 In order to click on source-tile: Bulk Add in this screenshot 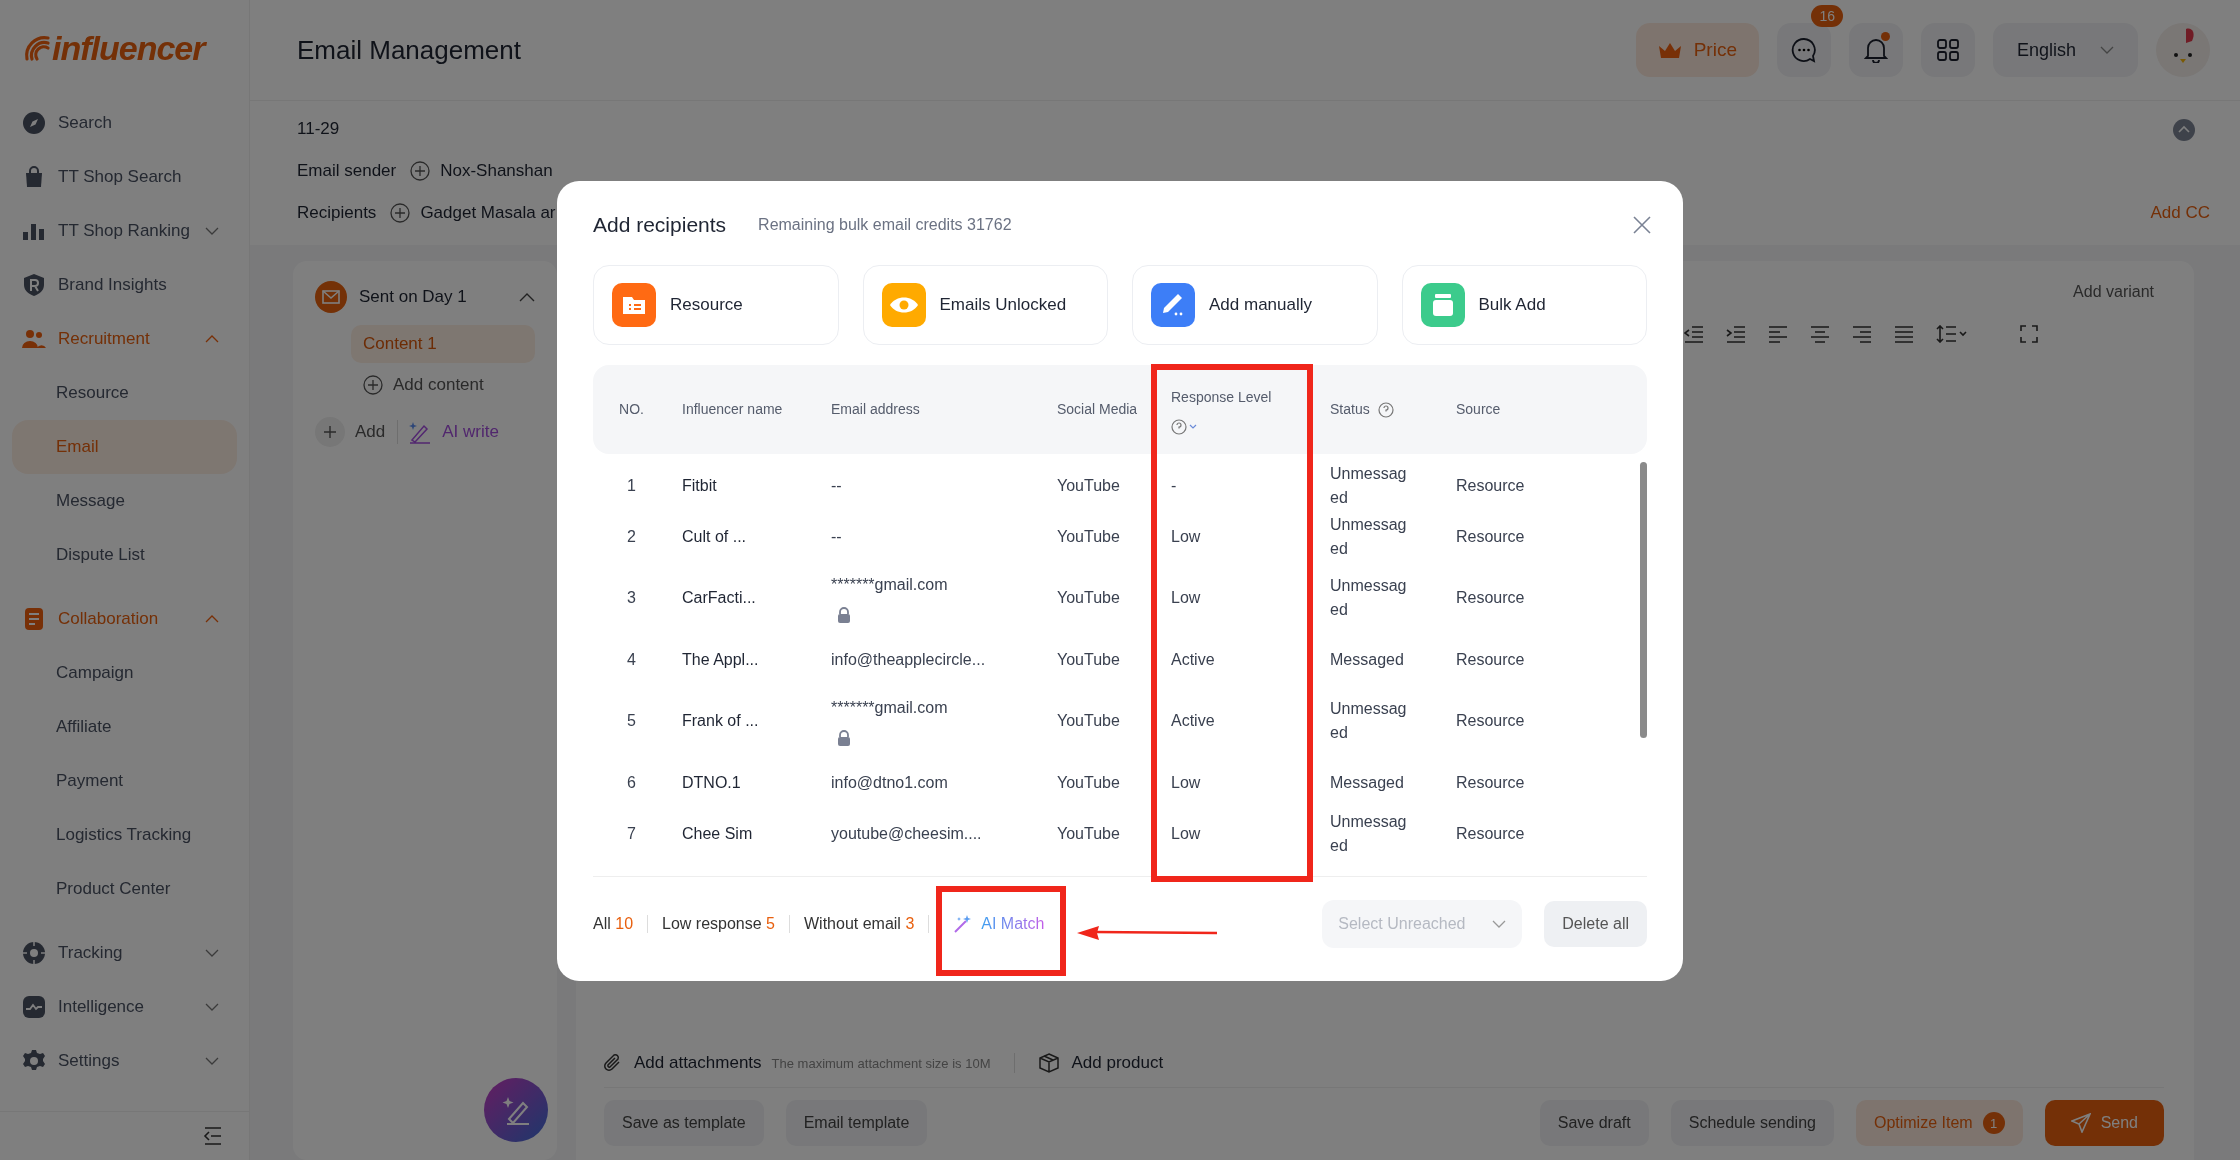, I will do `click(1524, 305)`.